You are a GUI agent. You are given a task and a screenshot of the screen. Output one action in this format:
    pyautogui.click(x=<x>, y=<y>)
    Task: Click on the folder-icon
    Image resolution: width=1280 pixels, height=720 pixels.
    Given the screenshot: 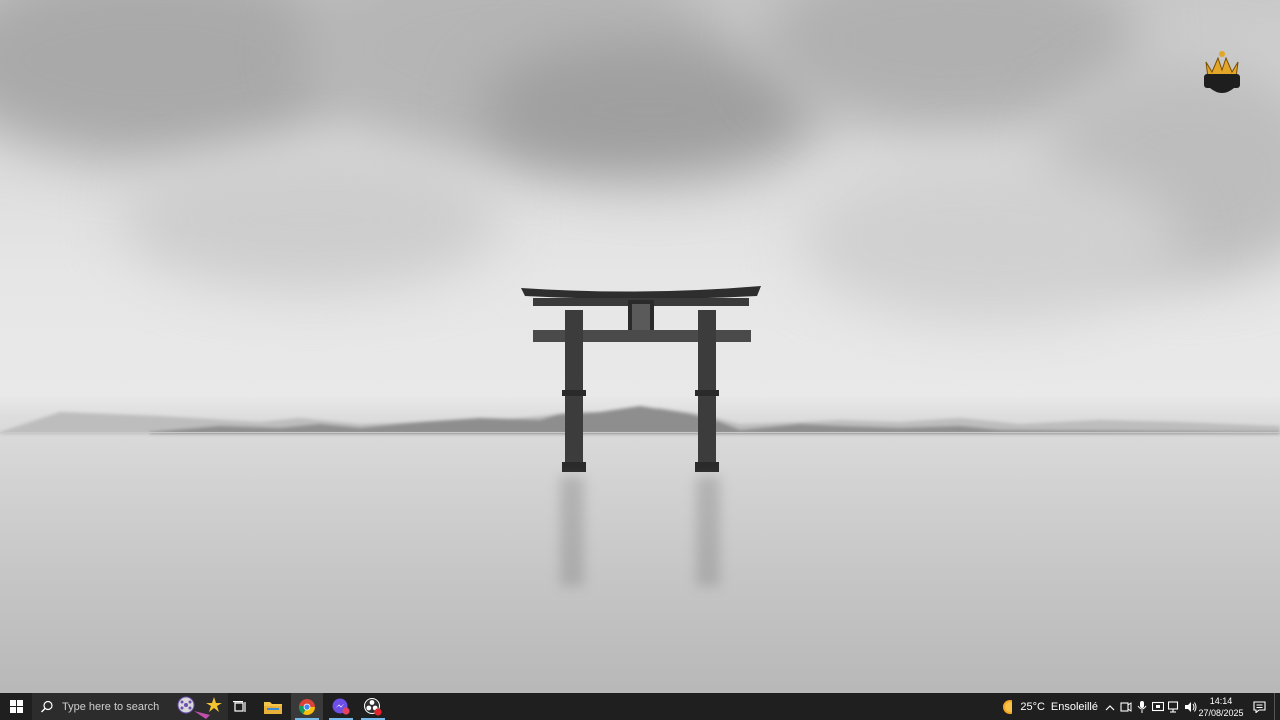 What is the action you would take?
    pyautogui.click(x=273, y=707)
    